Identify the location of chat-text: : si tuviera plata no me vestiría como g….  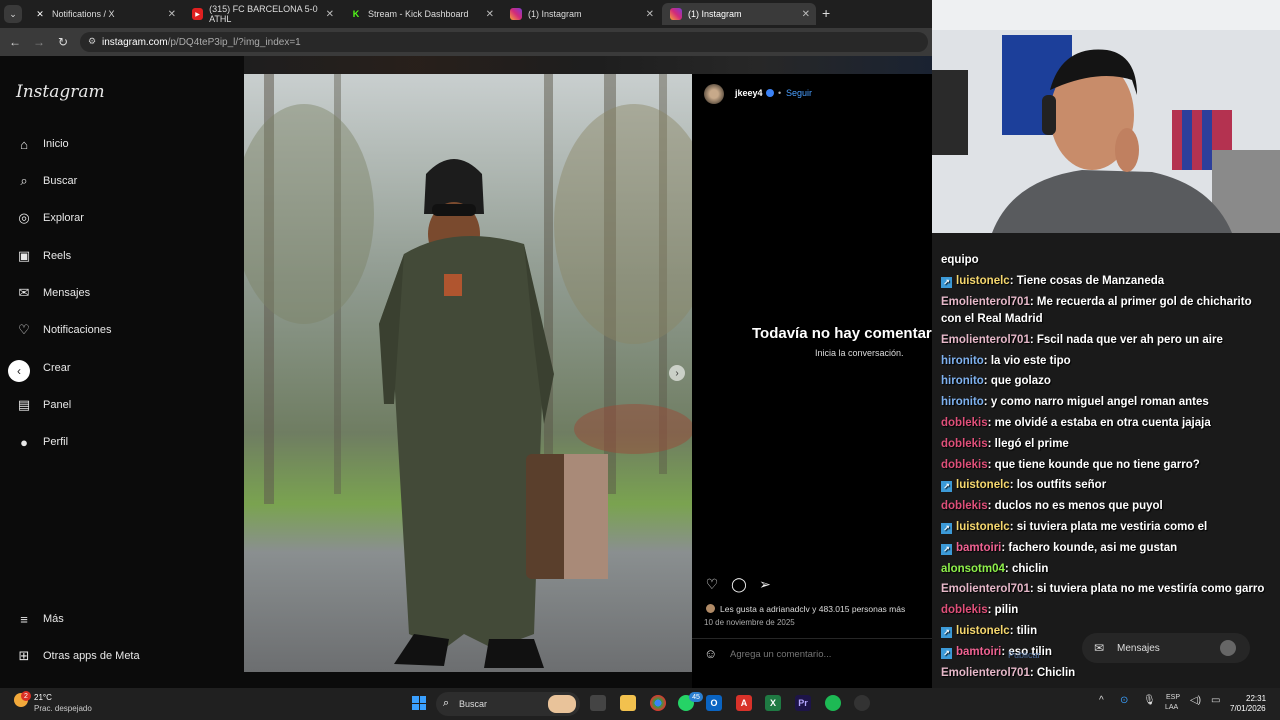
(1147, 589).